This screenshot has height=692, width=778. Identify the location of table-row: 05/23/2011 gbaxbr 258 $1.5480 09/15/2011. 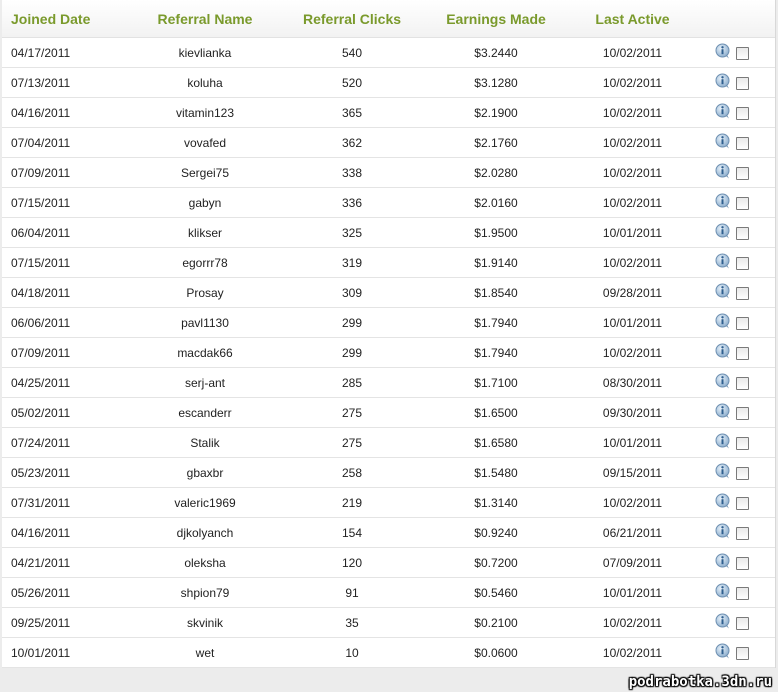
(388, 472).